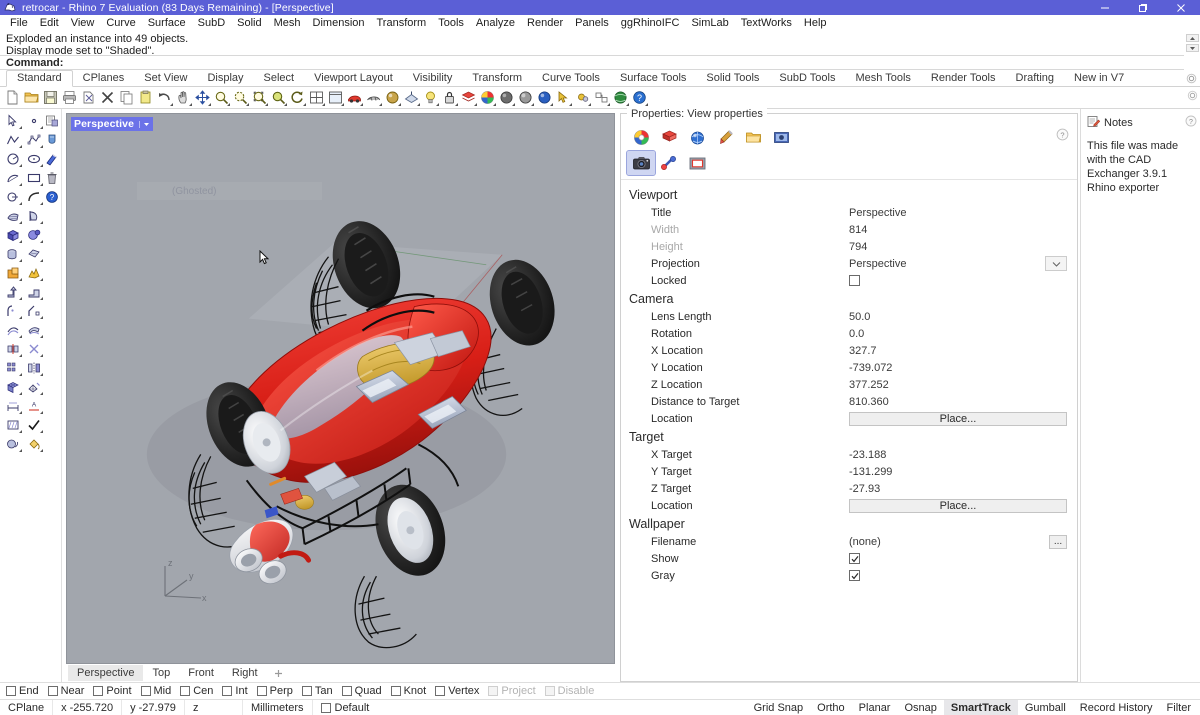 Image resolution: width=1200 pixels, height=715 pixels. What do you see at coordinates (22, 691) in the screenshot?
I see `osnap-end: End` at bounding box center [22, 691].